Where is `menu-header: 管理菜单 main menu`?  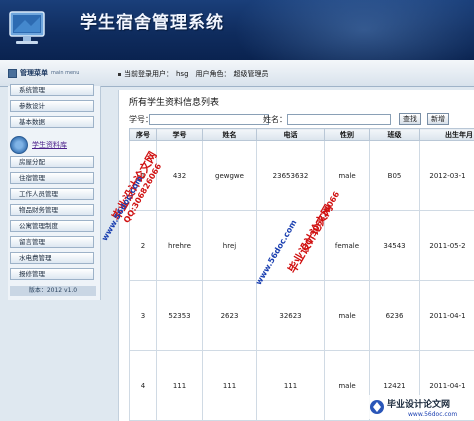 menu-header: 管理菜单 main menu is located at coordinates (54, 73).